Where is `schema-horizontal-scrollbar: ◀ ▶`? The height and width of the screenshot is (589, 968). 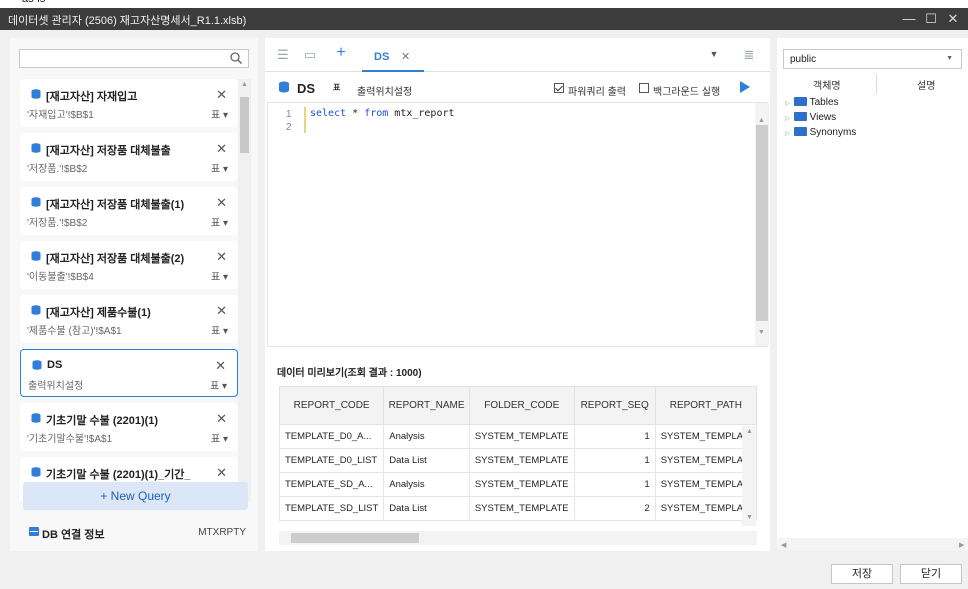 schema-horizontal-scrollbar: ◀ ▶ is located at coordinates (872, 544).